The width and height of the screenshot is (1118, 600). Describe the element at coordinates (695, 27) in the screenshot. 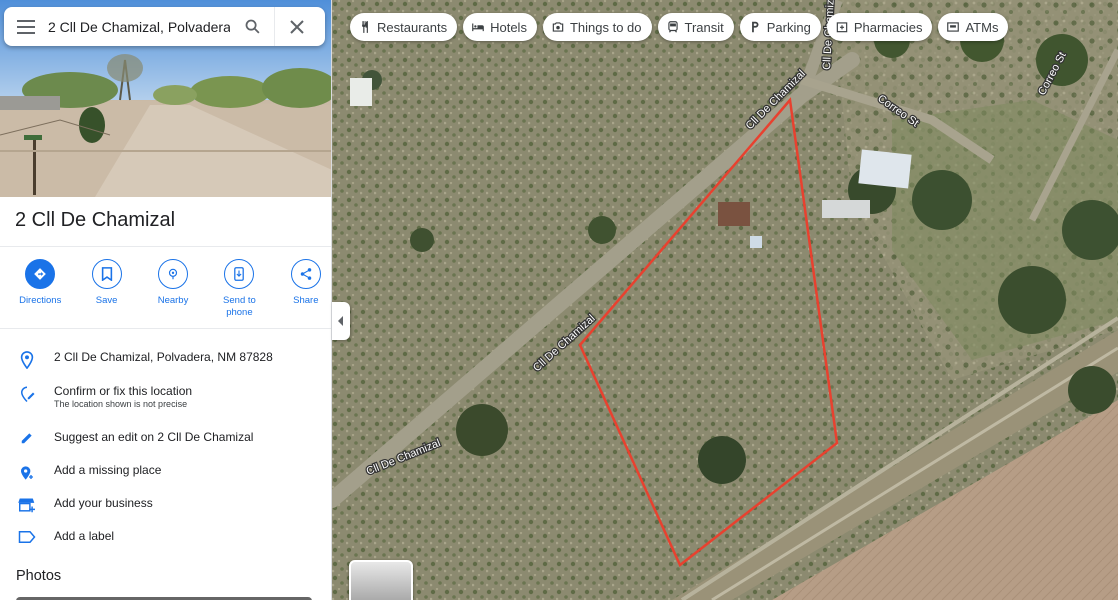

I see `chip-transit: Transit` at that location.